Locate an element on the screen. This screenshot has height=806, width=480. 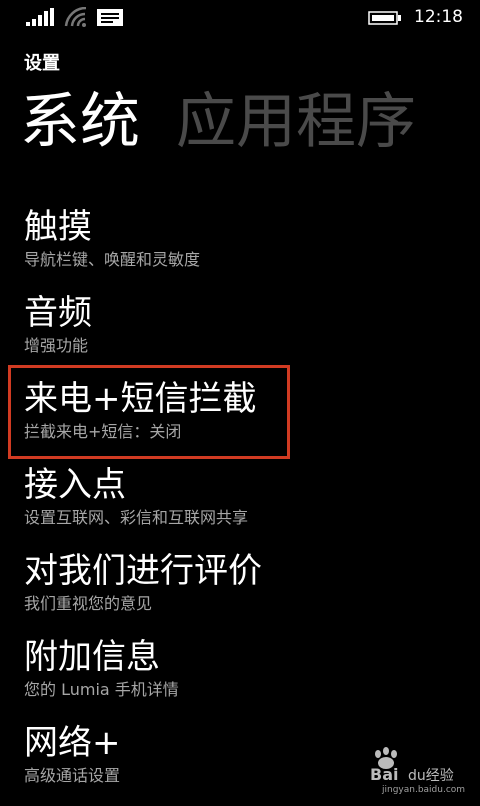
baidu-jingyan-watermark-logo: Bai du经验 jingyan.baidu.com is located at coordinates (417, 770).